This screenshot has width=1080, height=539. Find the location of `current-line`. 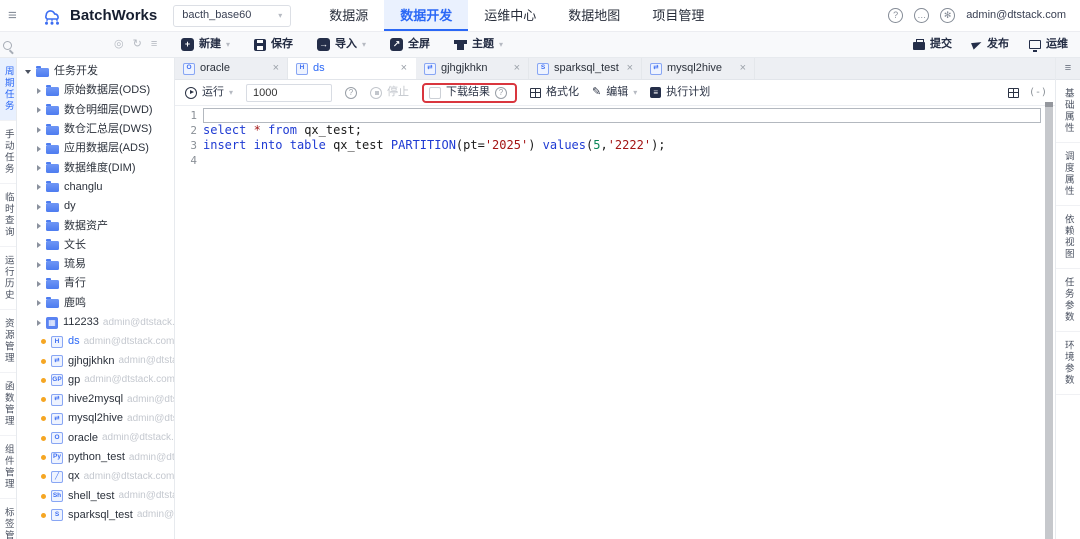

current-line is located at coordinates (622, 115).